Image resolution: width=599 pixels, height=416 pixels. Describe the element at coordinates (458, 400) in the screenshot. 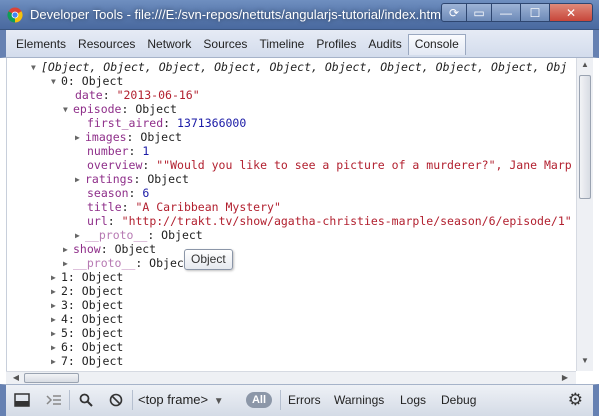

I see `filter-debug-button: Debug` at that location.